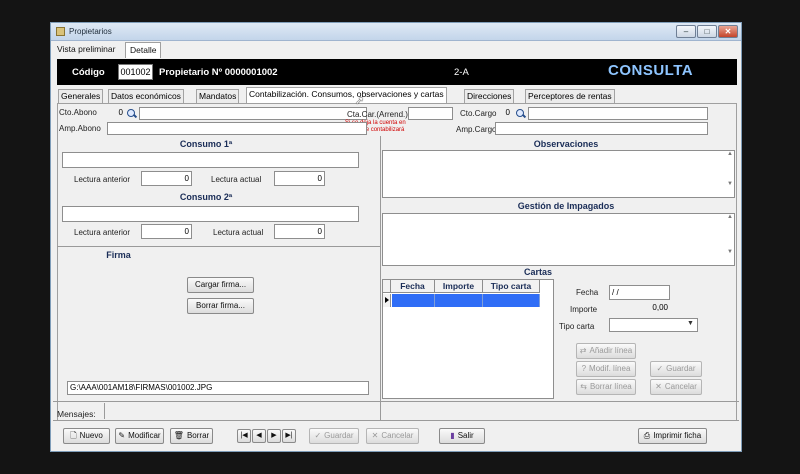 The height and width of the screenshot is (474, 800). I want to click on modificar-label: Modificar, so click(144, 435).